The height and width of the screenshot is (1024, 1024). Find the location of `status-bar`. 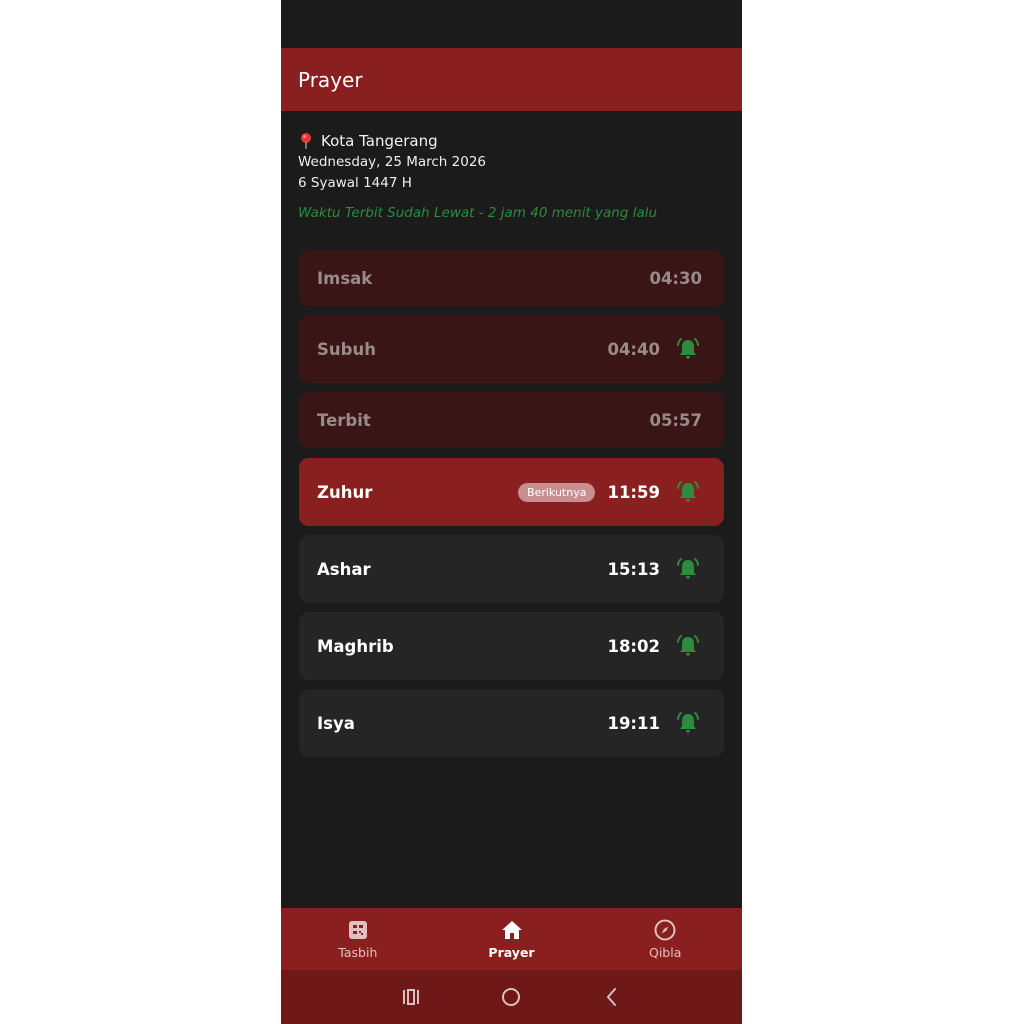

status-bar is located at coordinates (511, 24).